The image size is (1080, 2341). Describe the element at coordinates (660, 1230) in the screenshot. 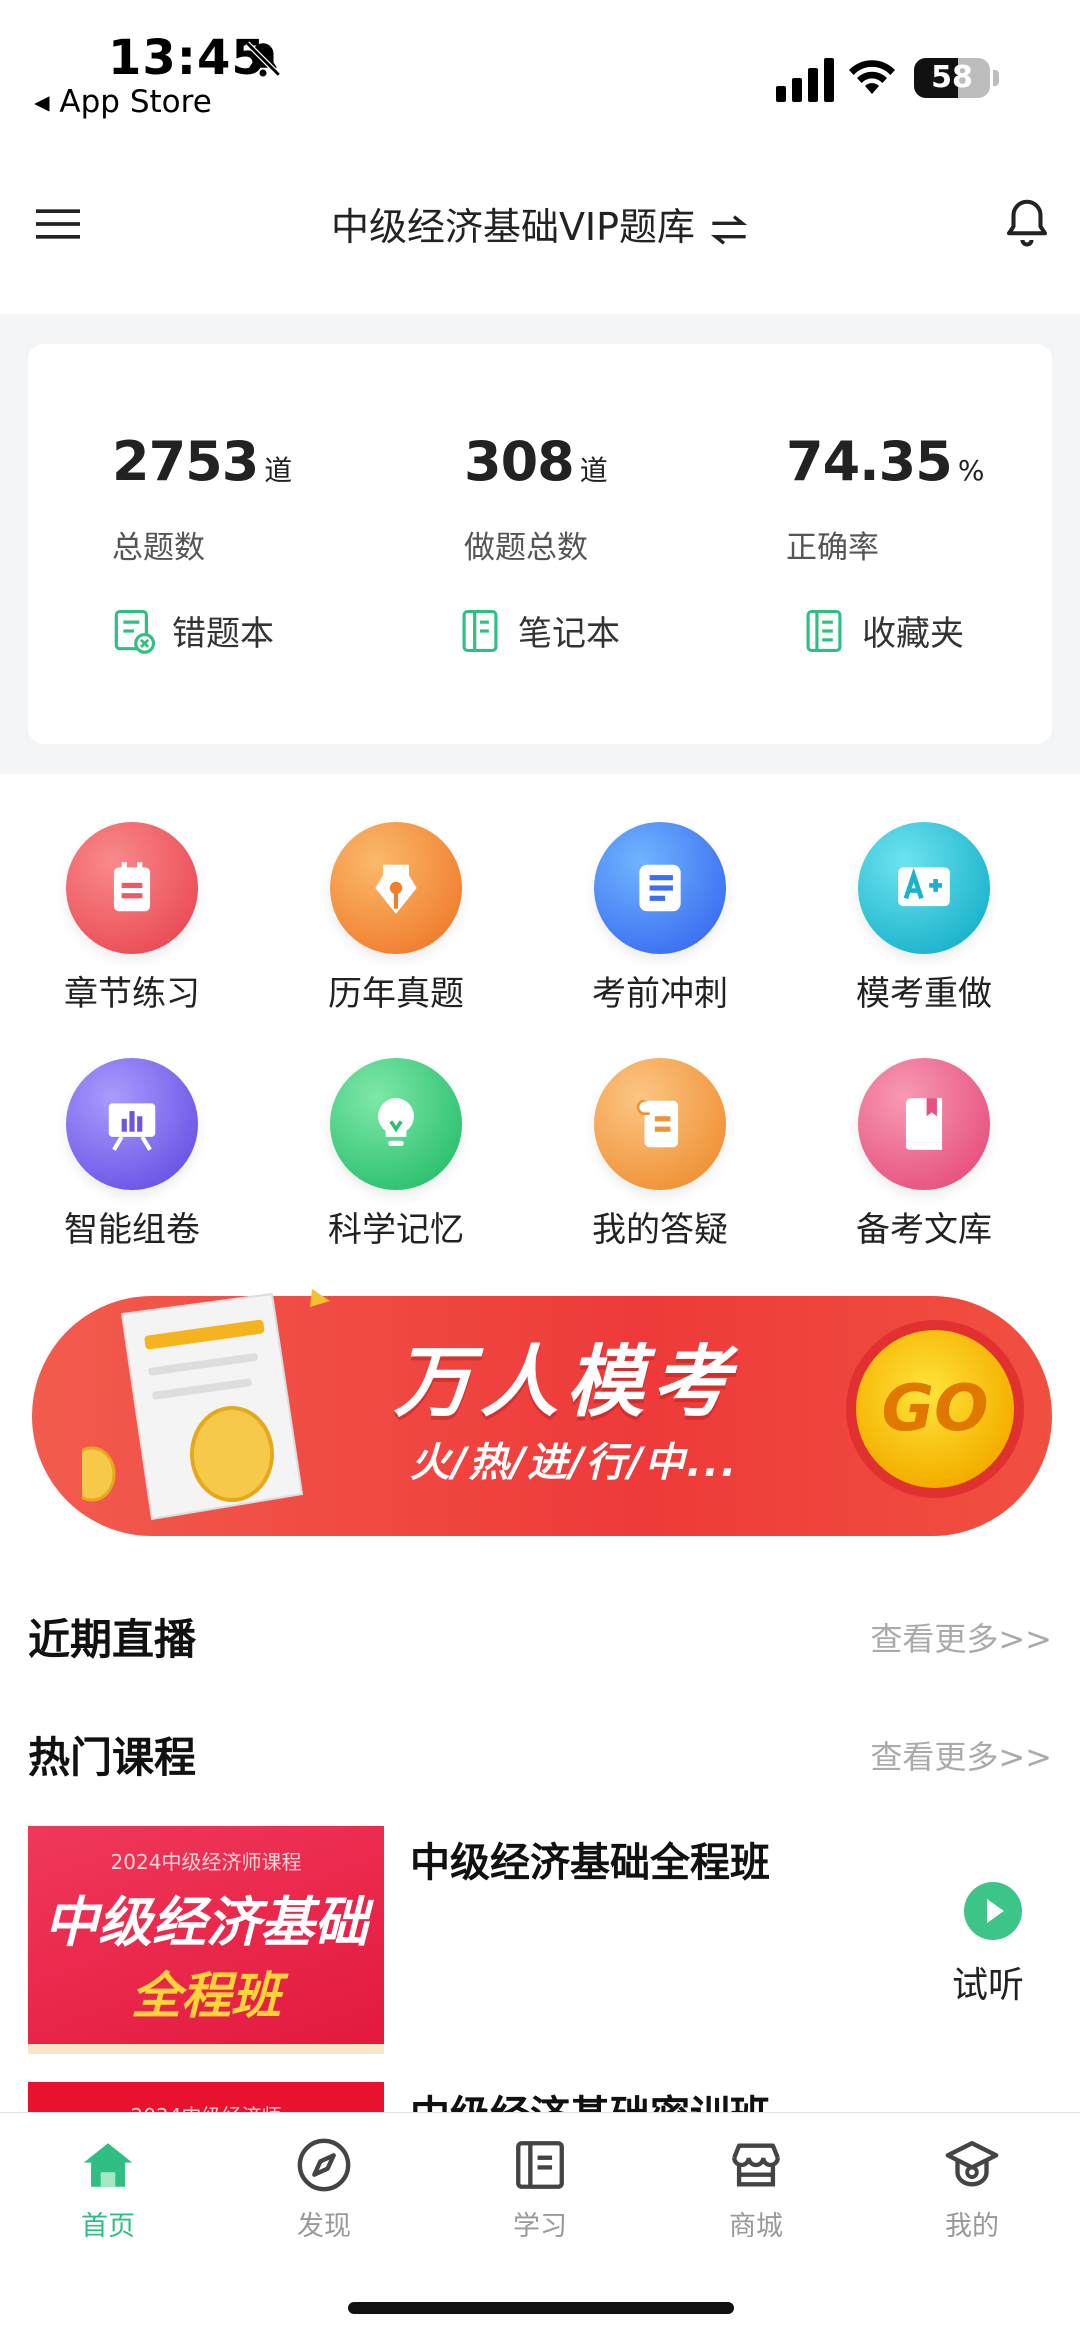

I see `grid-label: 我的答疑` at that location.